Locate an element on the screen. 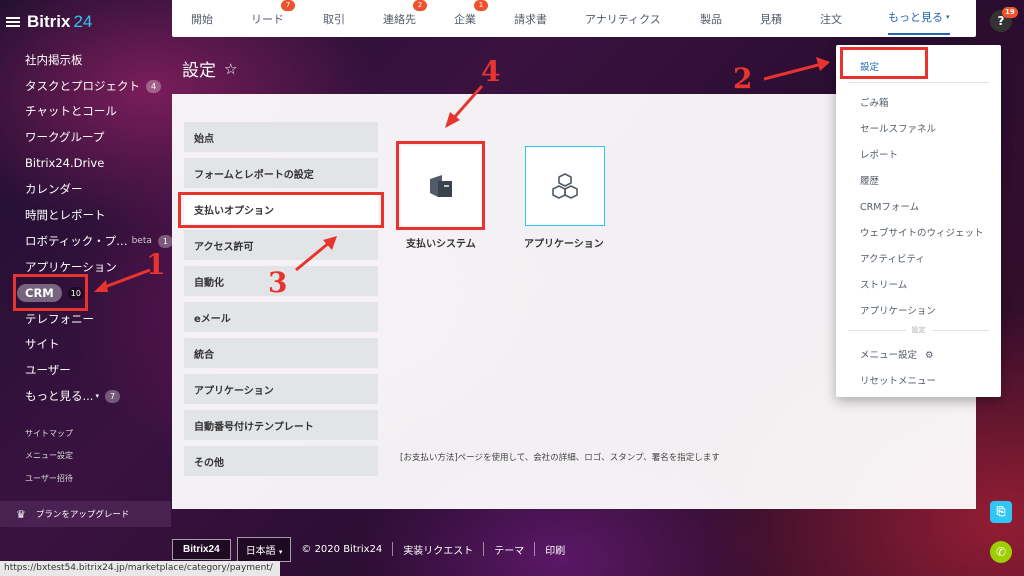 The image size is (1024, 576). tab-start: 開始 is located at coordinates (202, 18).